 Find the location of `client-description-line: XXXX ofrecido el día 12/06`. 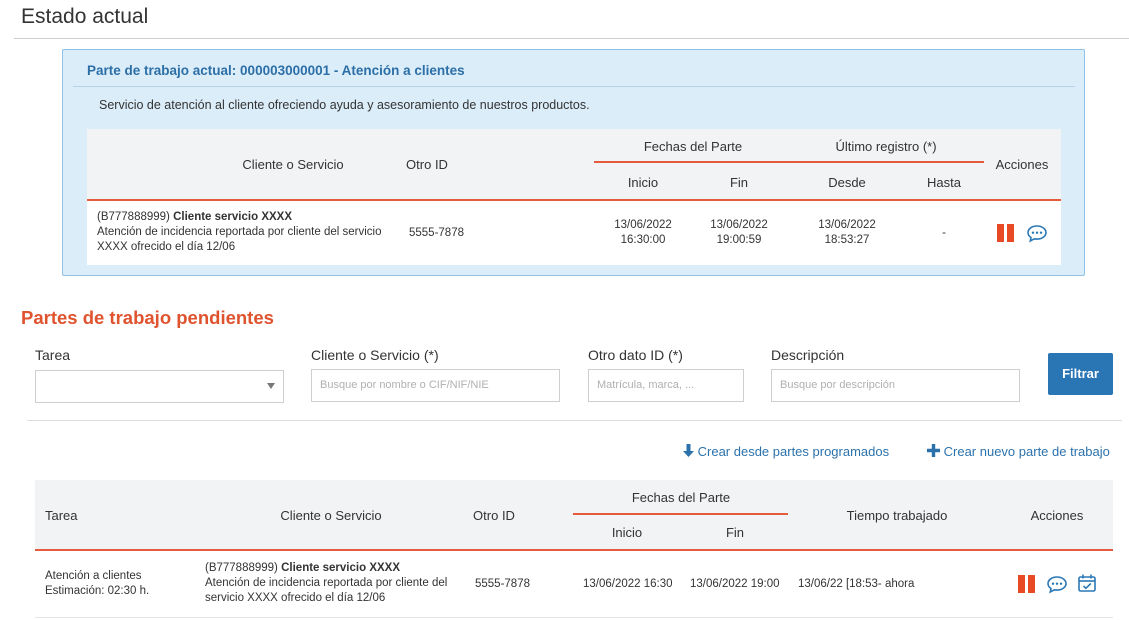

client-description-line: XXXX ofrecido el día 12/06 is located at coordinates (166, 247).